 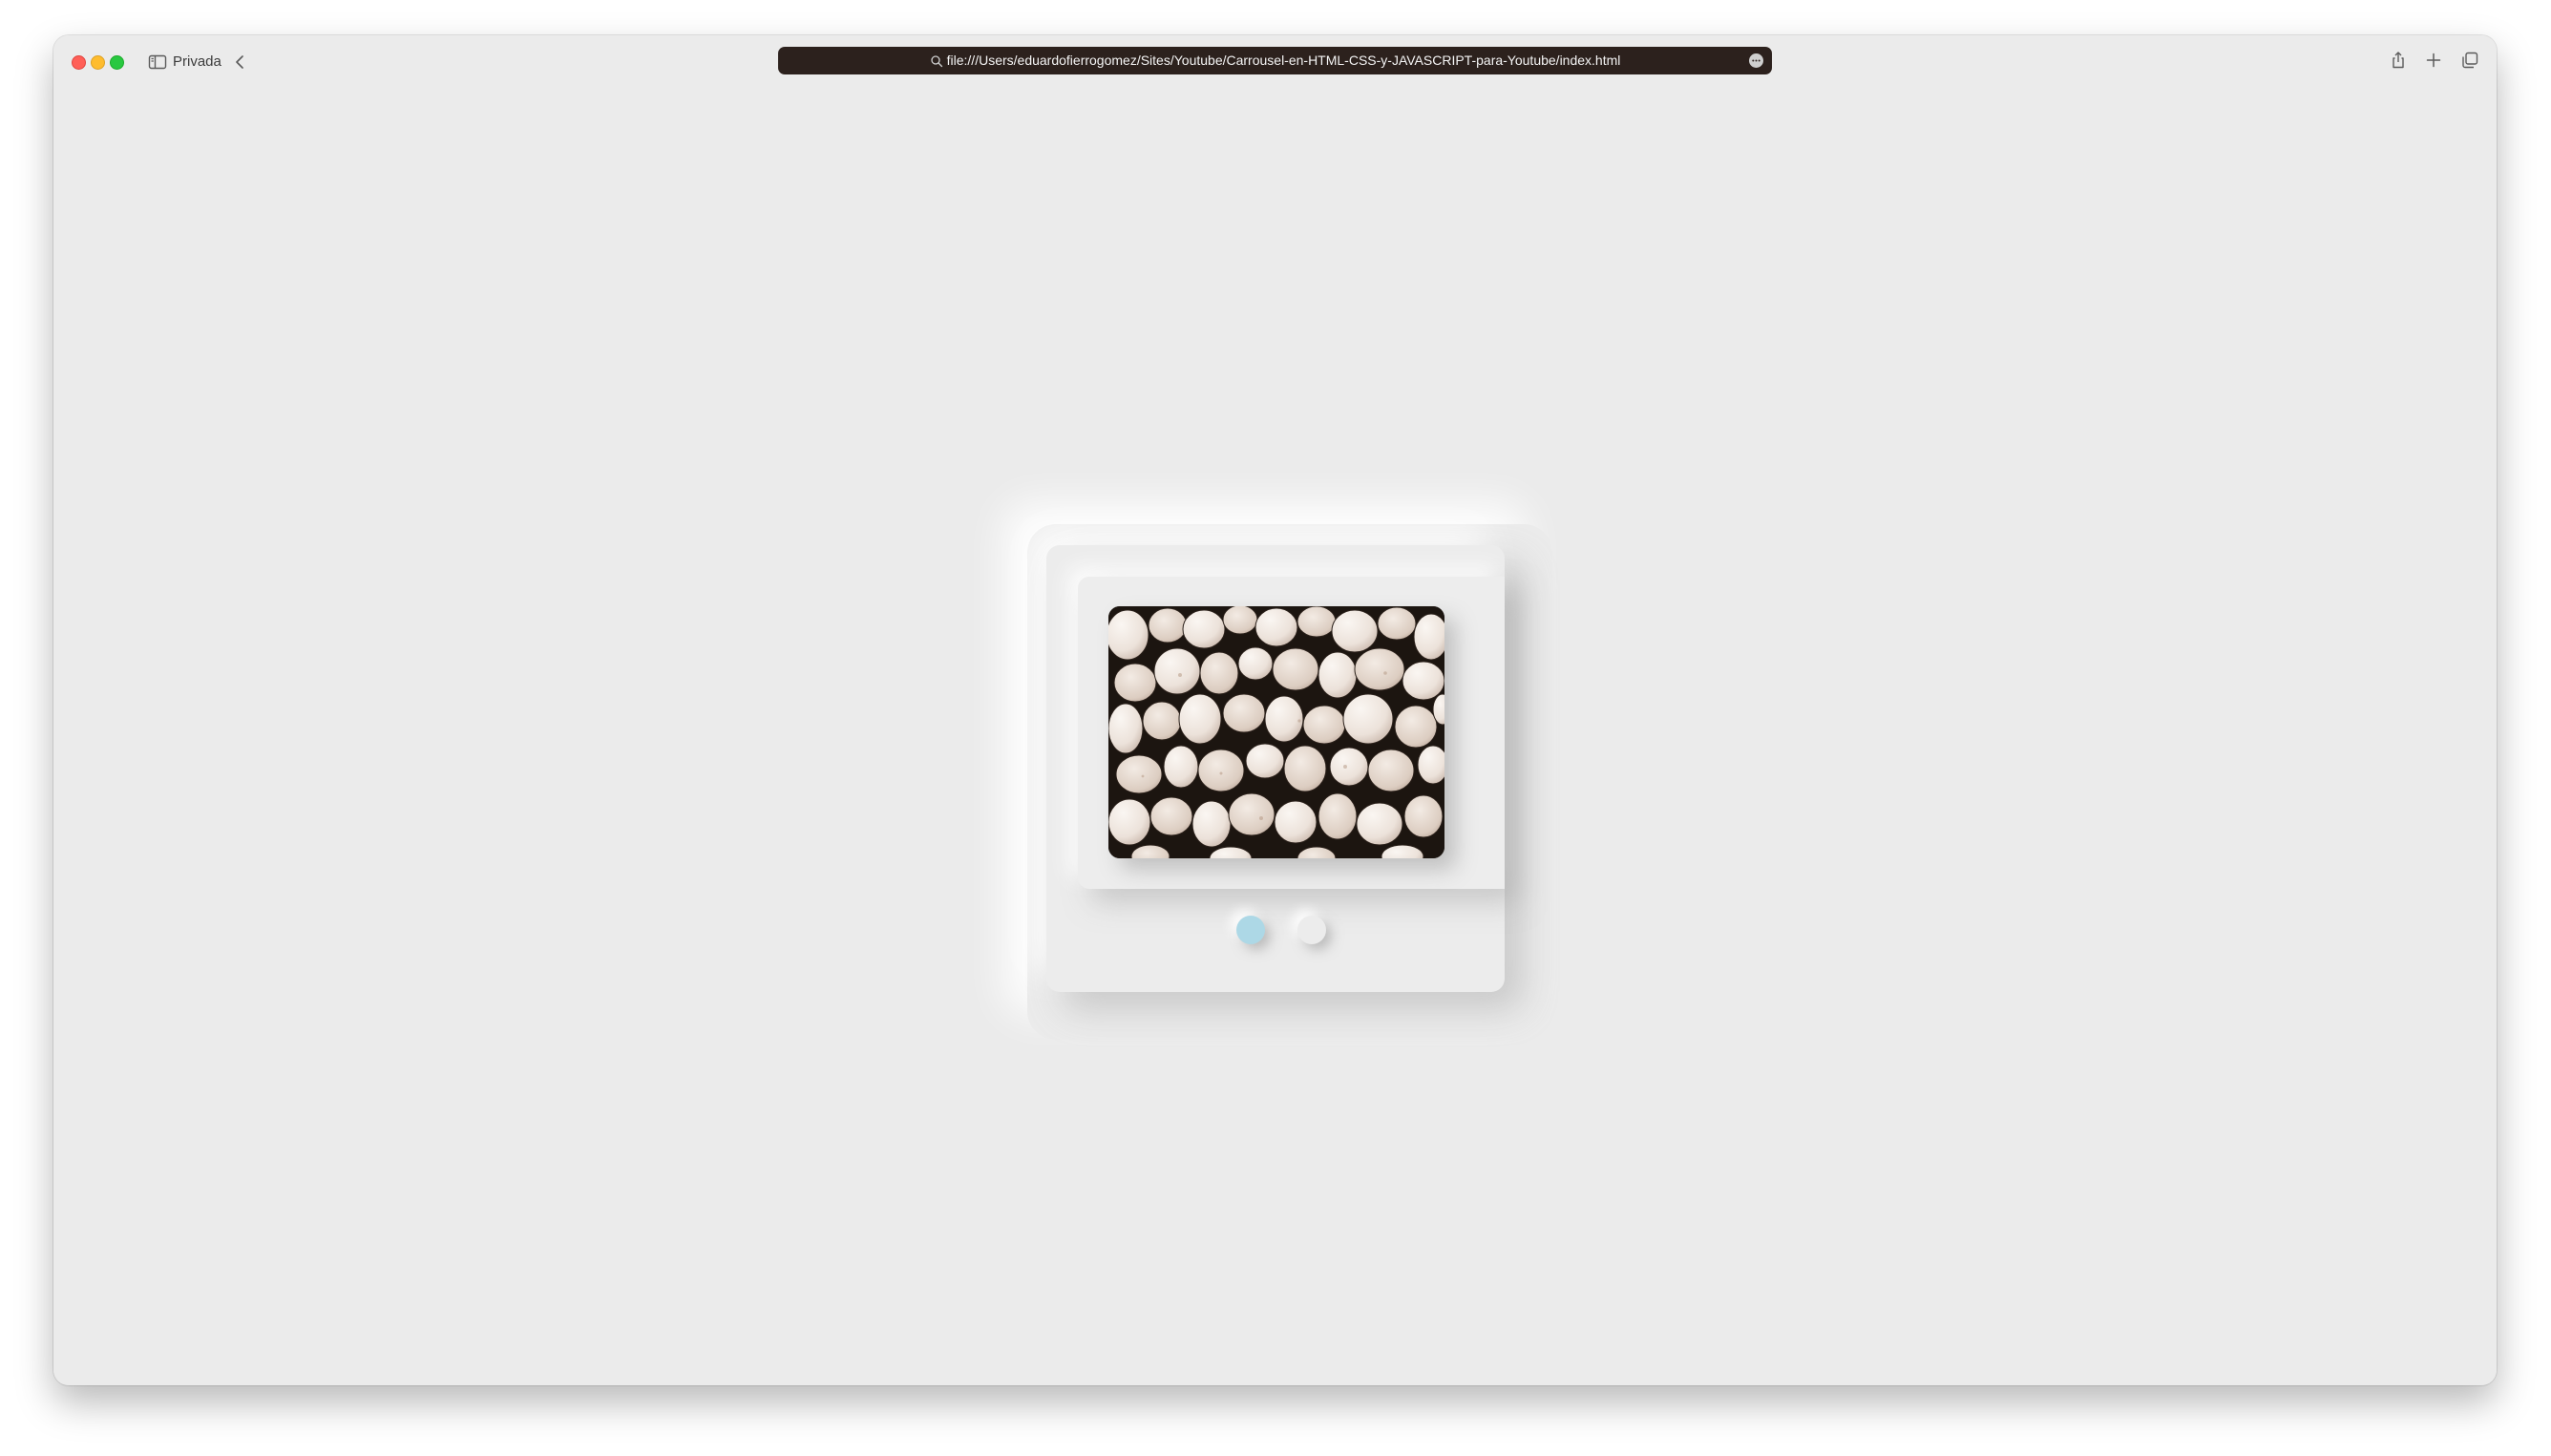 I want to click on sidebar-icon, so click(x=157, y=62).